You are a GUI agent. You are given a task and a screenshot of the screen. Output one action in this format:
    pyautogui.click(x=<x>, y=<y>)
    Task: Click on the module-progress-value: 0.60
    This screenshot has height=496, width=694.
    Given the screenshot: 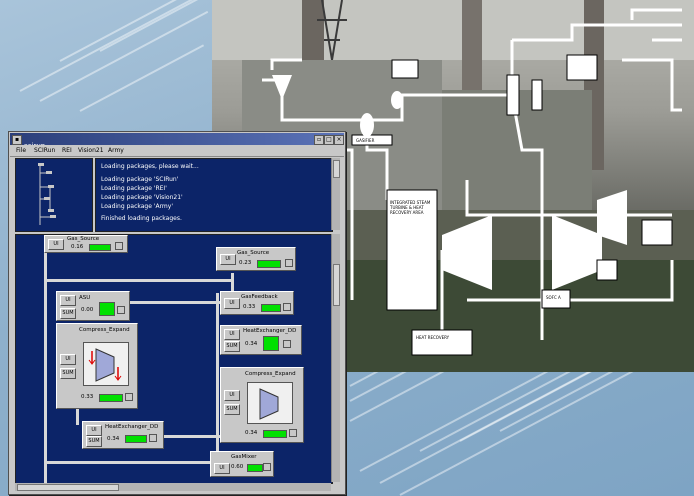 What is the action you would take?
    pyautogui.click(x=237, y=467)
    